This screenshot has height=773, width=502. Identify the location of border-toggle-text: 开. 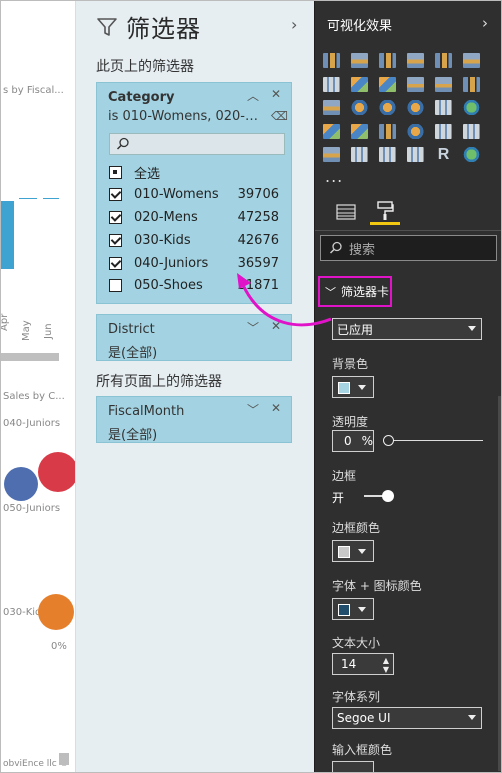
(338, 498).